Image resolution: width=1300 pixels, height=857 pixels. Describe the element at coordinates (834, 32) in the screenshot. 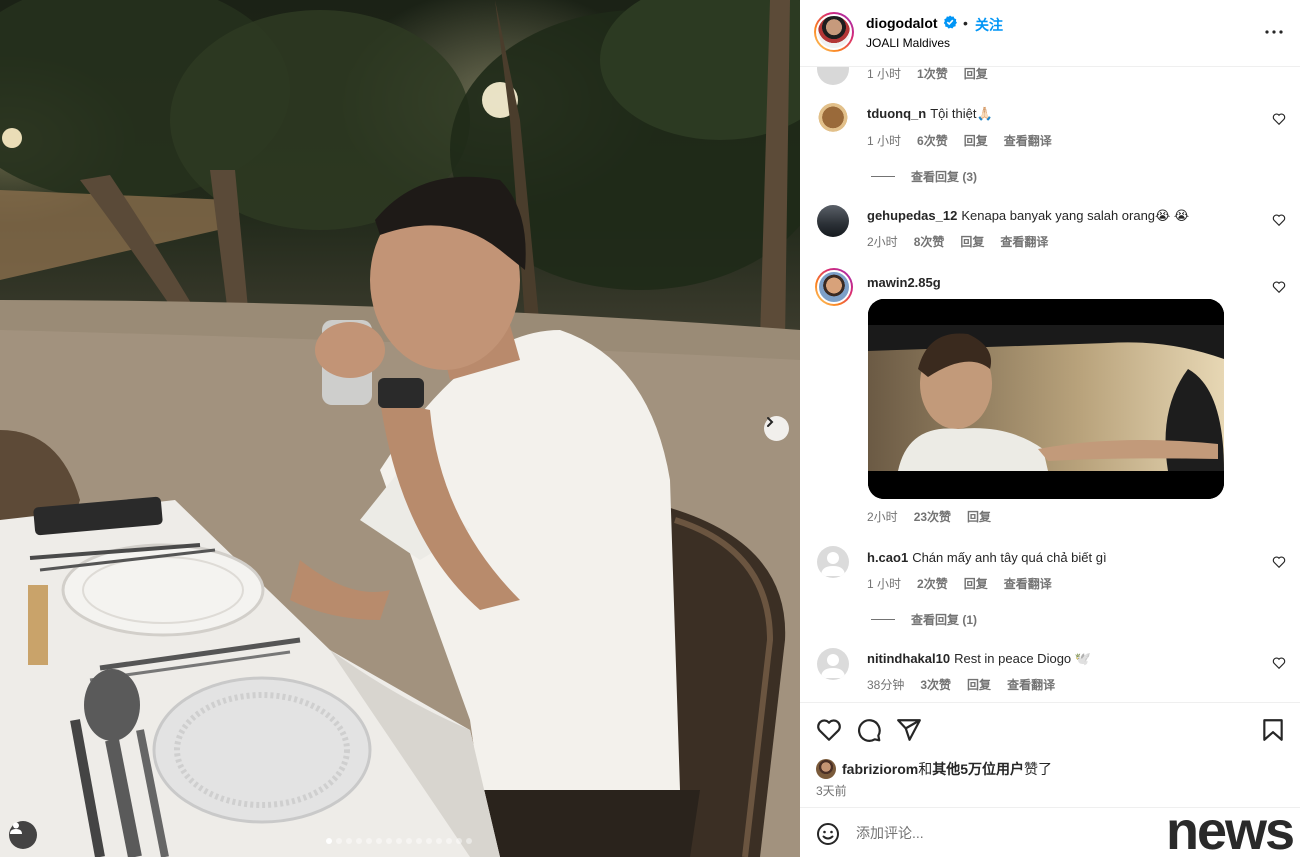

I see `author-avatar` at that location.